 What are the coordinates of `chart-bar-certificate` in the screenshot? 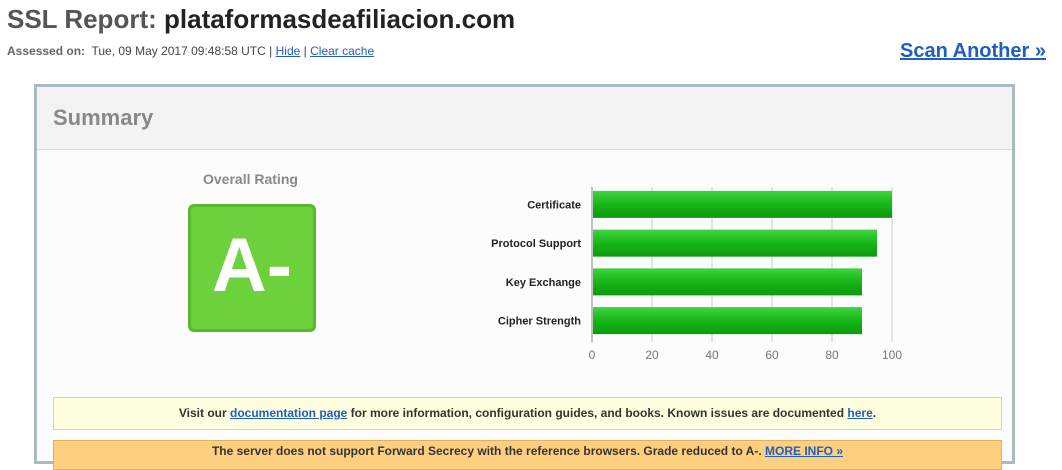 It's located at (742, 204).